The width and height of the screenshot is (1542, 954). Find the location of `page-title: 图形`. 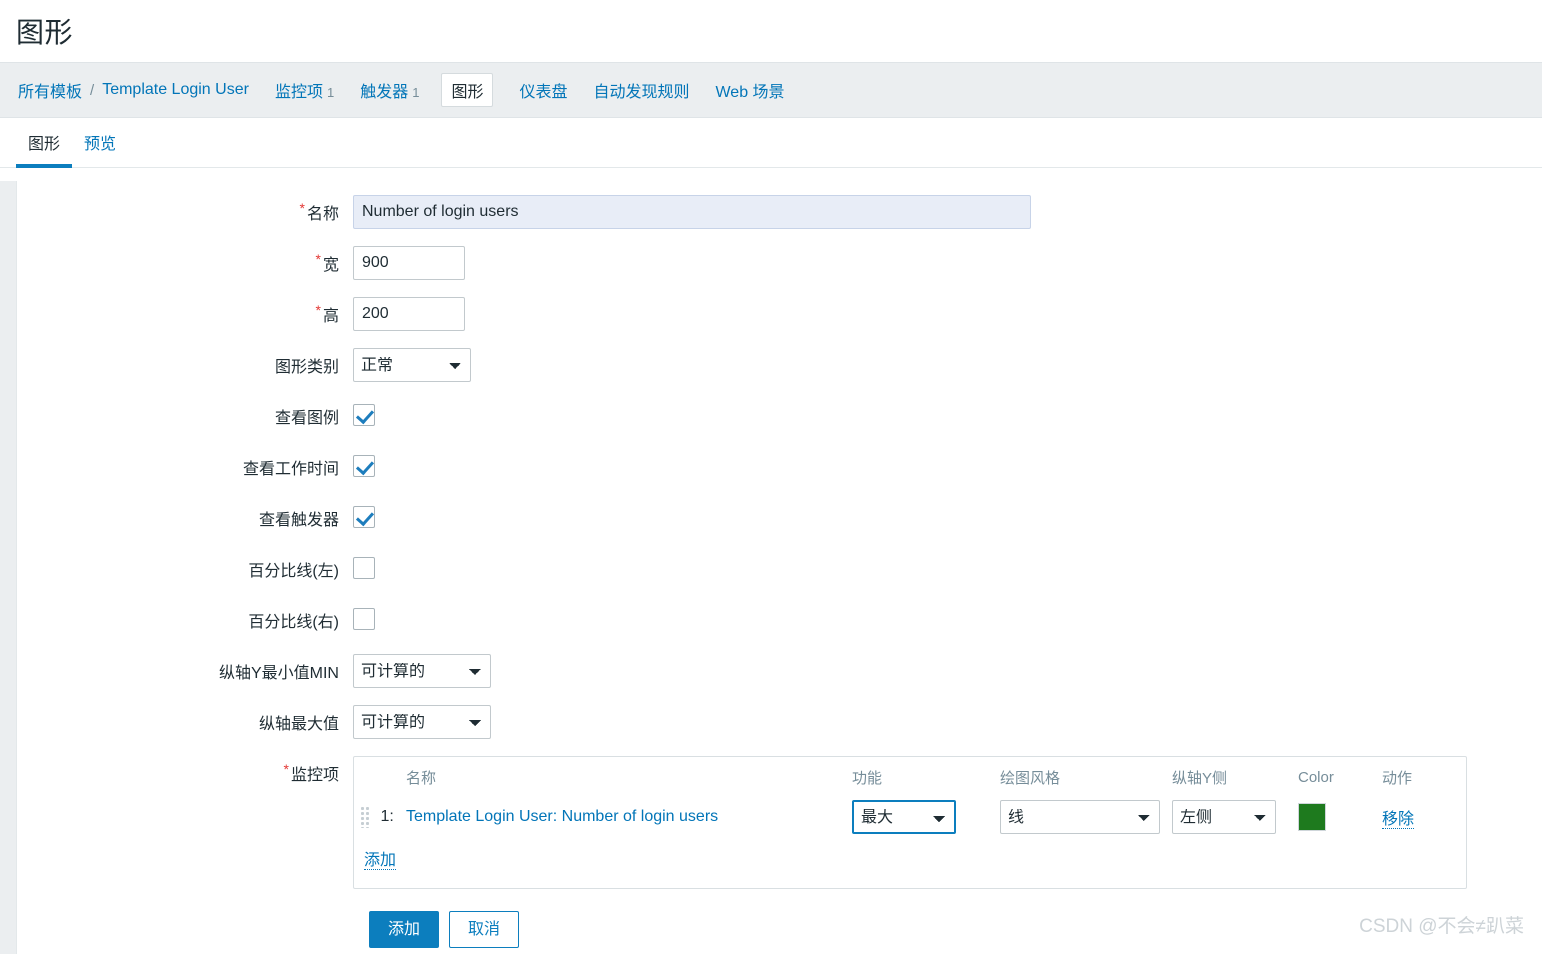

page-title: 图形 is located at coordinates (45, 32).